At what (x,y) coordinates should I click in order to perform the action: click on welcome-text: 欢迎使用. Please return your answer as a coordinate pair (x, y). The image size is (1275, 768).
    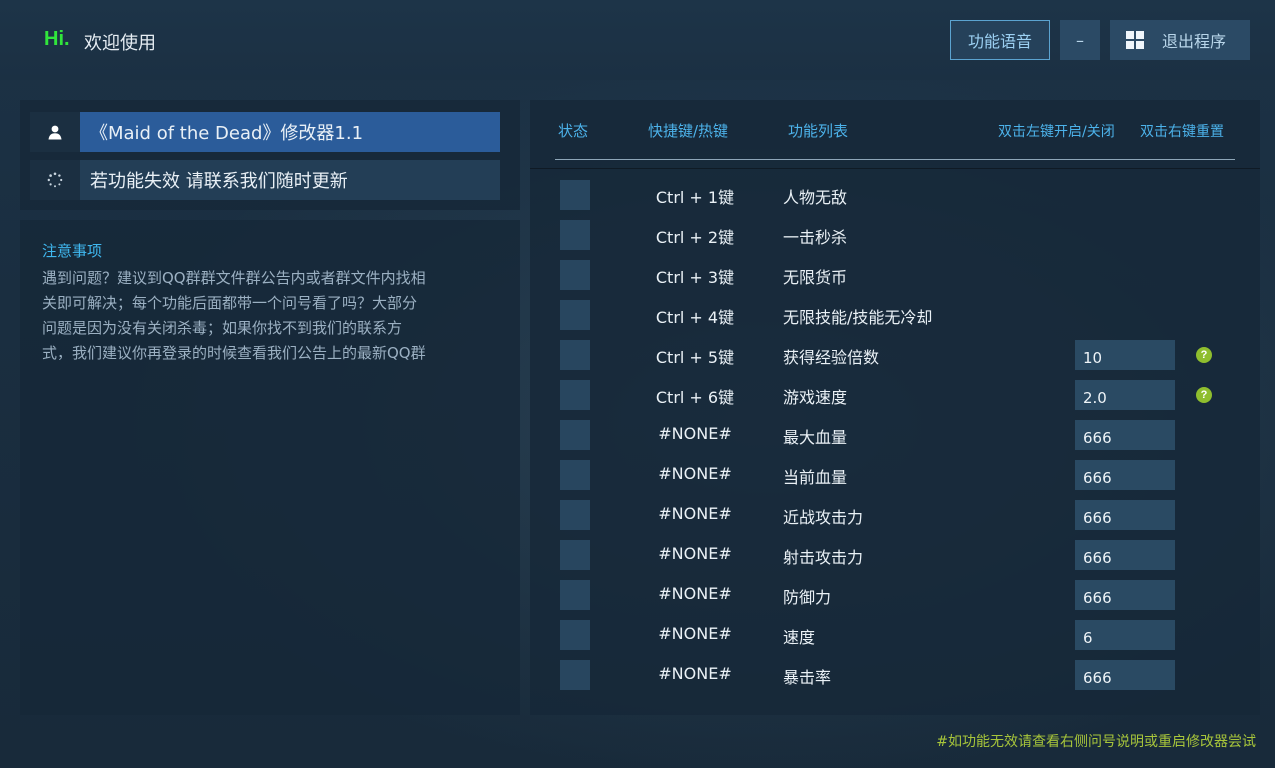
    Looking at the image, I should click on (120, 43).